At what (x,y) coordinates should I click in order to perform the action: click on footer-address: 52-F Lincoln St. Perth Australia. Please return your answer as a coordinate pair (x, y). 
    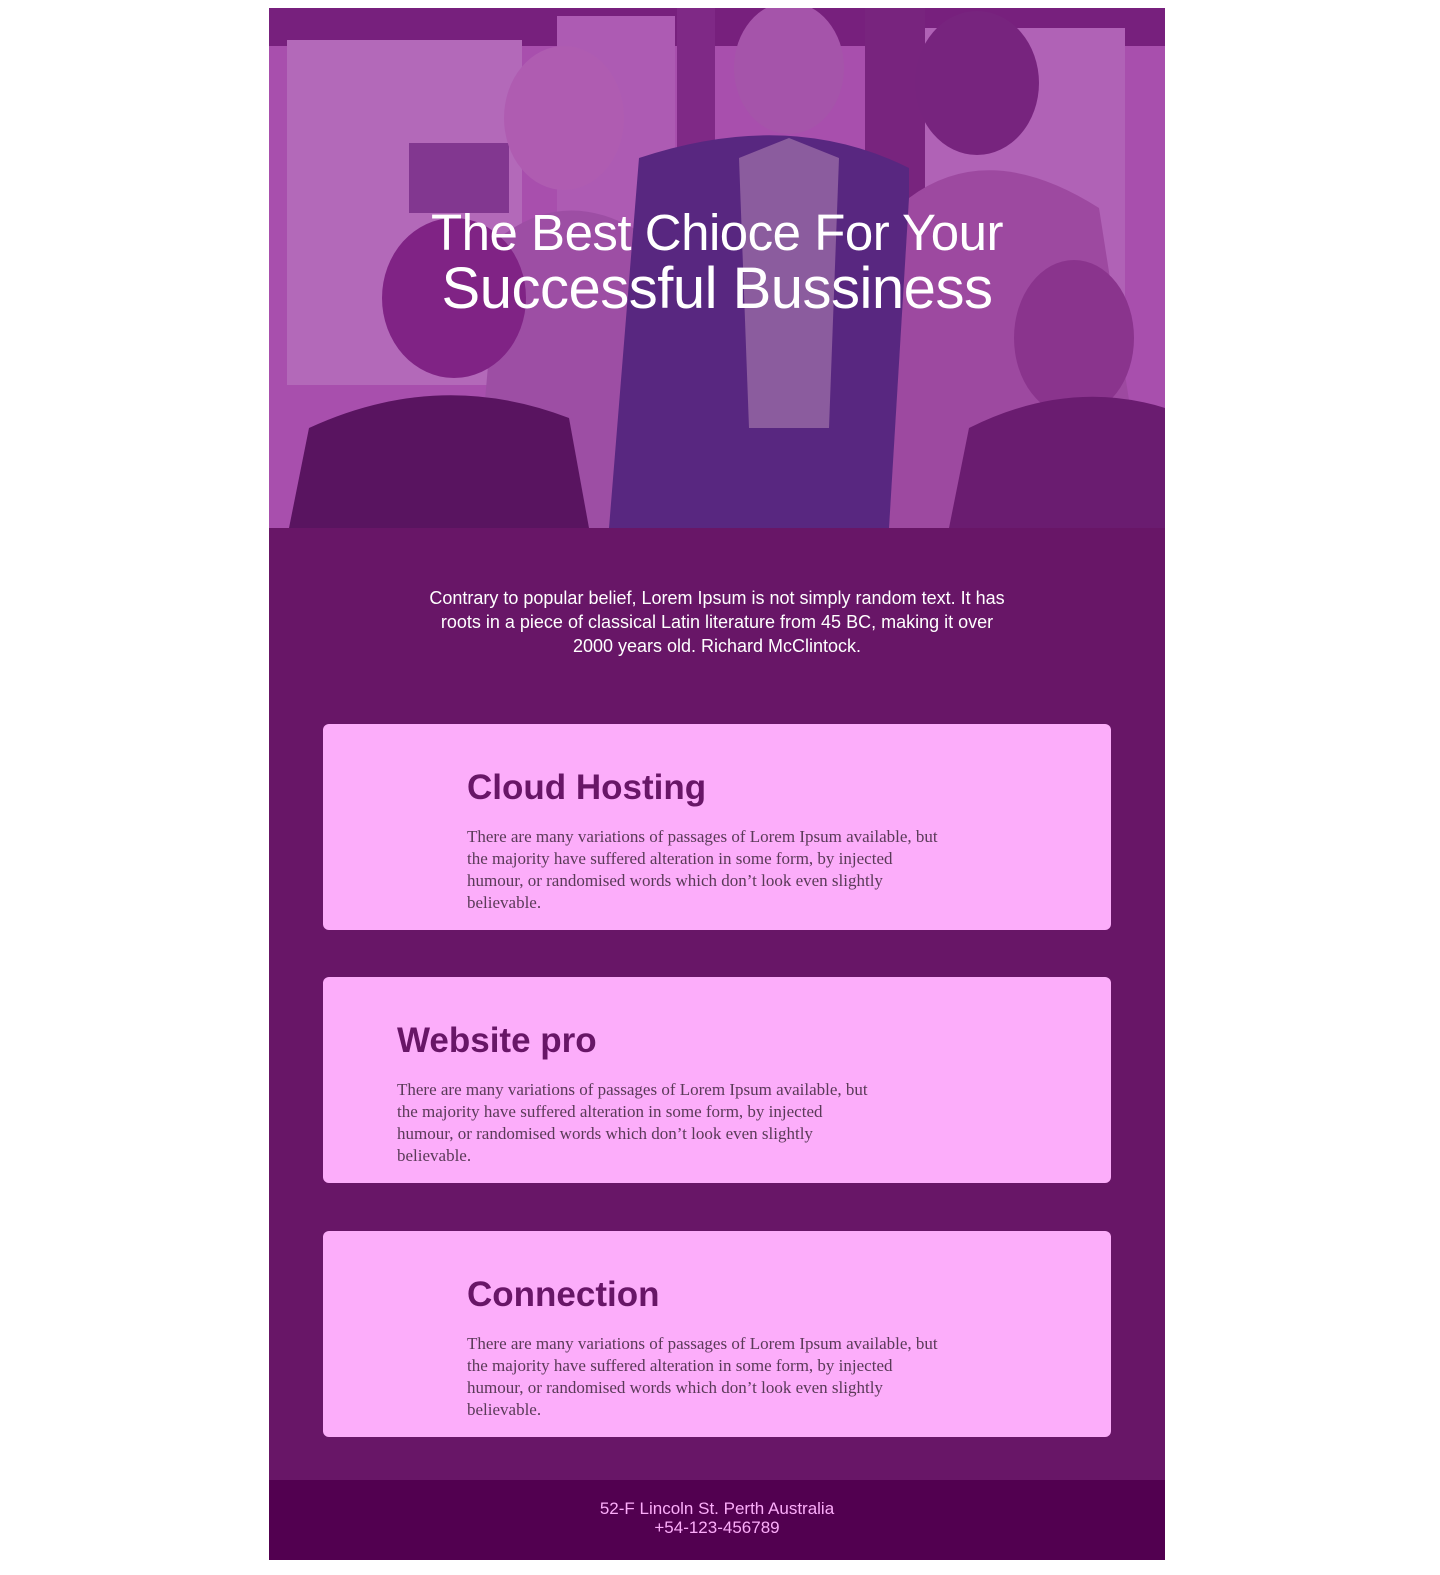
    Looking at the image, I should click on (717, 1508).